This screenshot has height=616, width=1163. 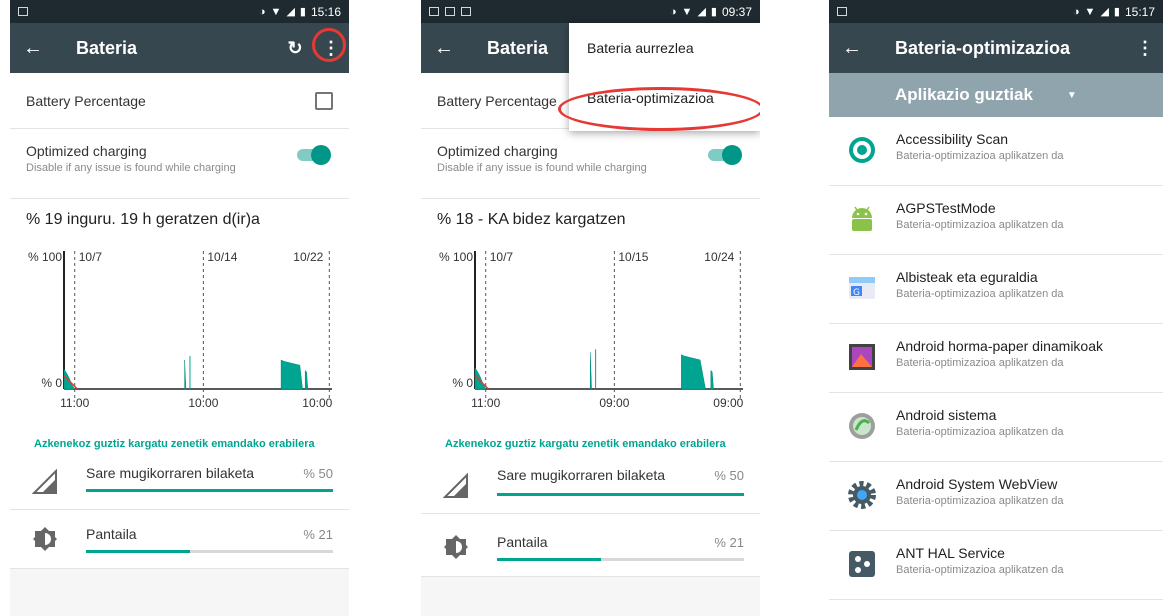 I want to click on app-name: Android sistema, so click(x=946, y=415).